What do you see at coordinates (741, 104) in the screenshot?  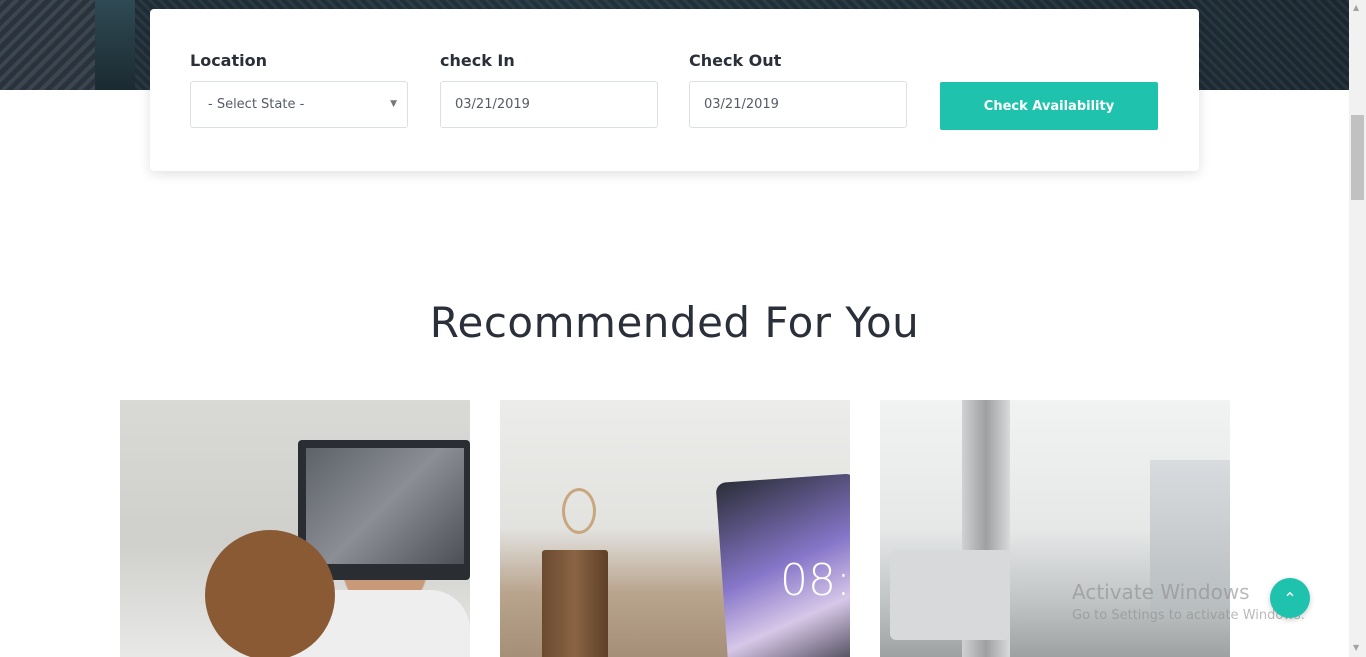 I see `checkout-date-value: 03/21/2019` at bounding box center [741, 104].